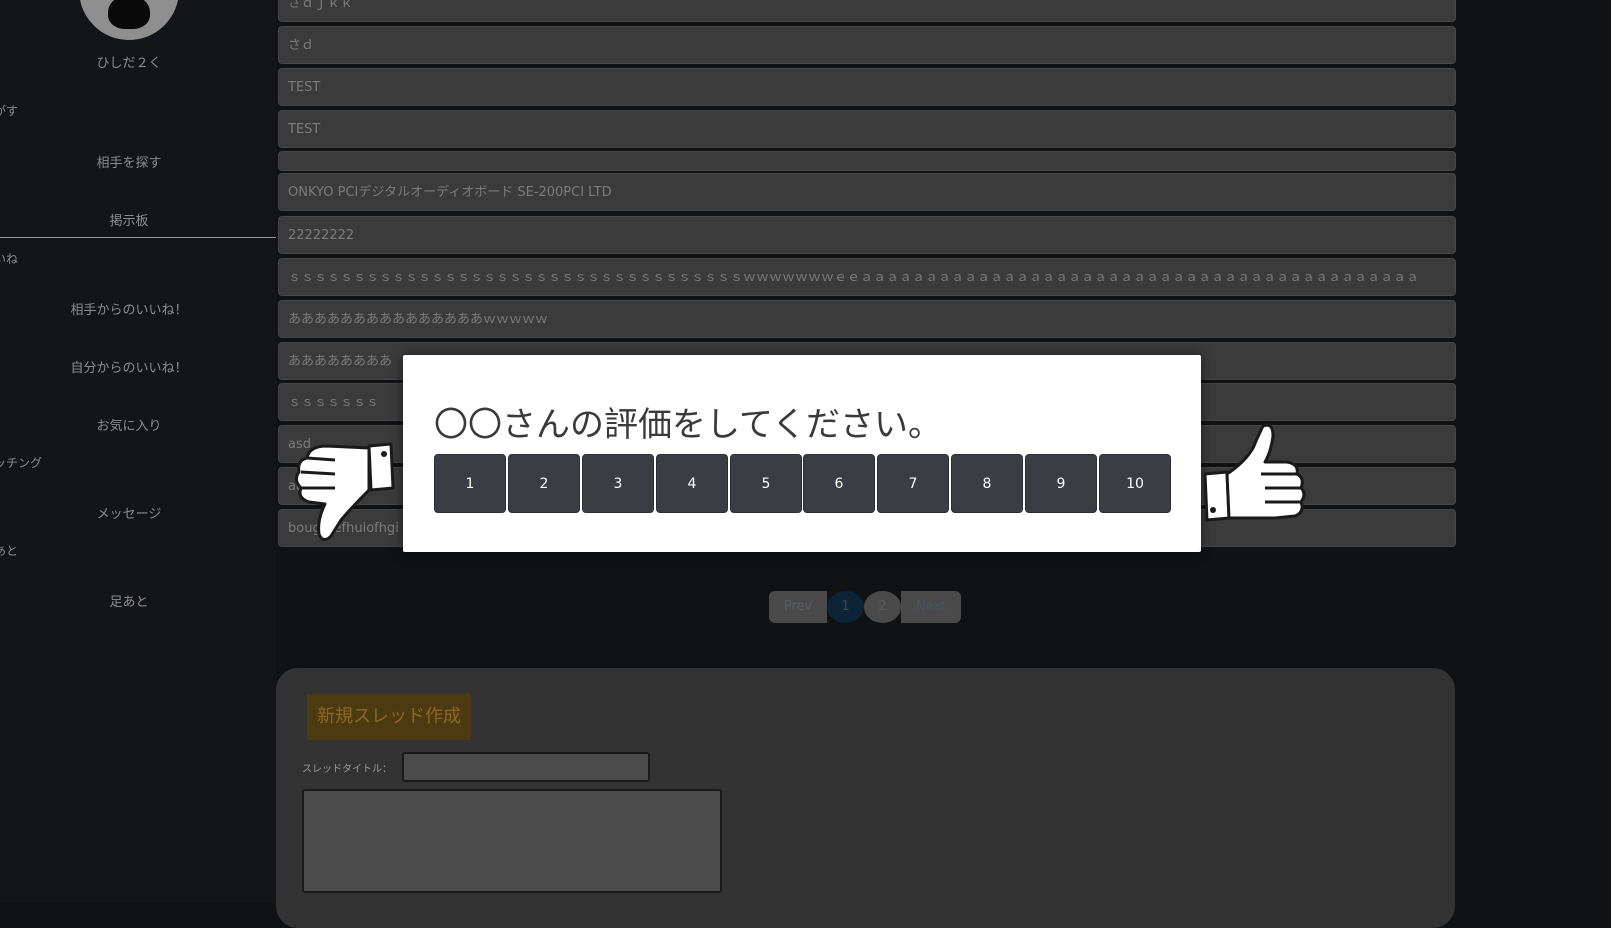  Describe the element at coordinates (9, 259) in the screenshot. I see `sidebar-section-likes: いね` at that location.